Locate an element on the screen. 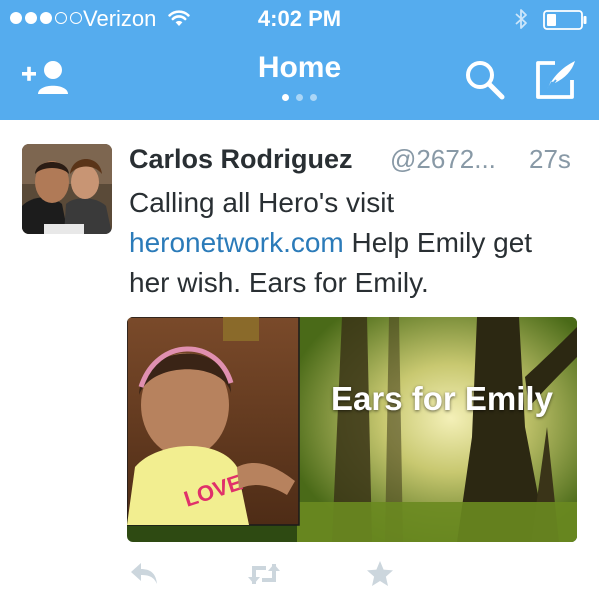 This screenshot has width=599, height=594. tweet-link: heronetwork.com is located at coordinates (236, 242).